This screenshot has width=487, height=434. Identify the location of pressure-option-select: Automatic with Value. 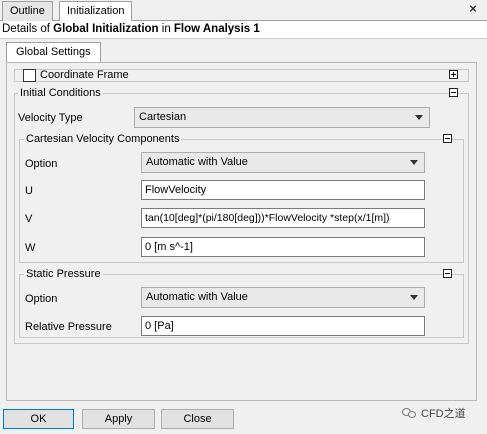
(283, 297).